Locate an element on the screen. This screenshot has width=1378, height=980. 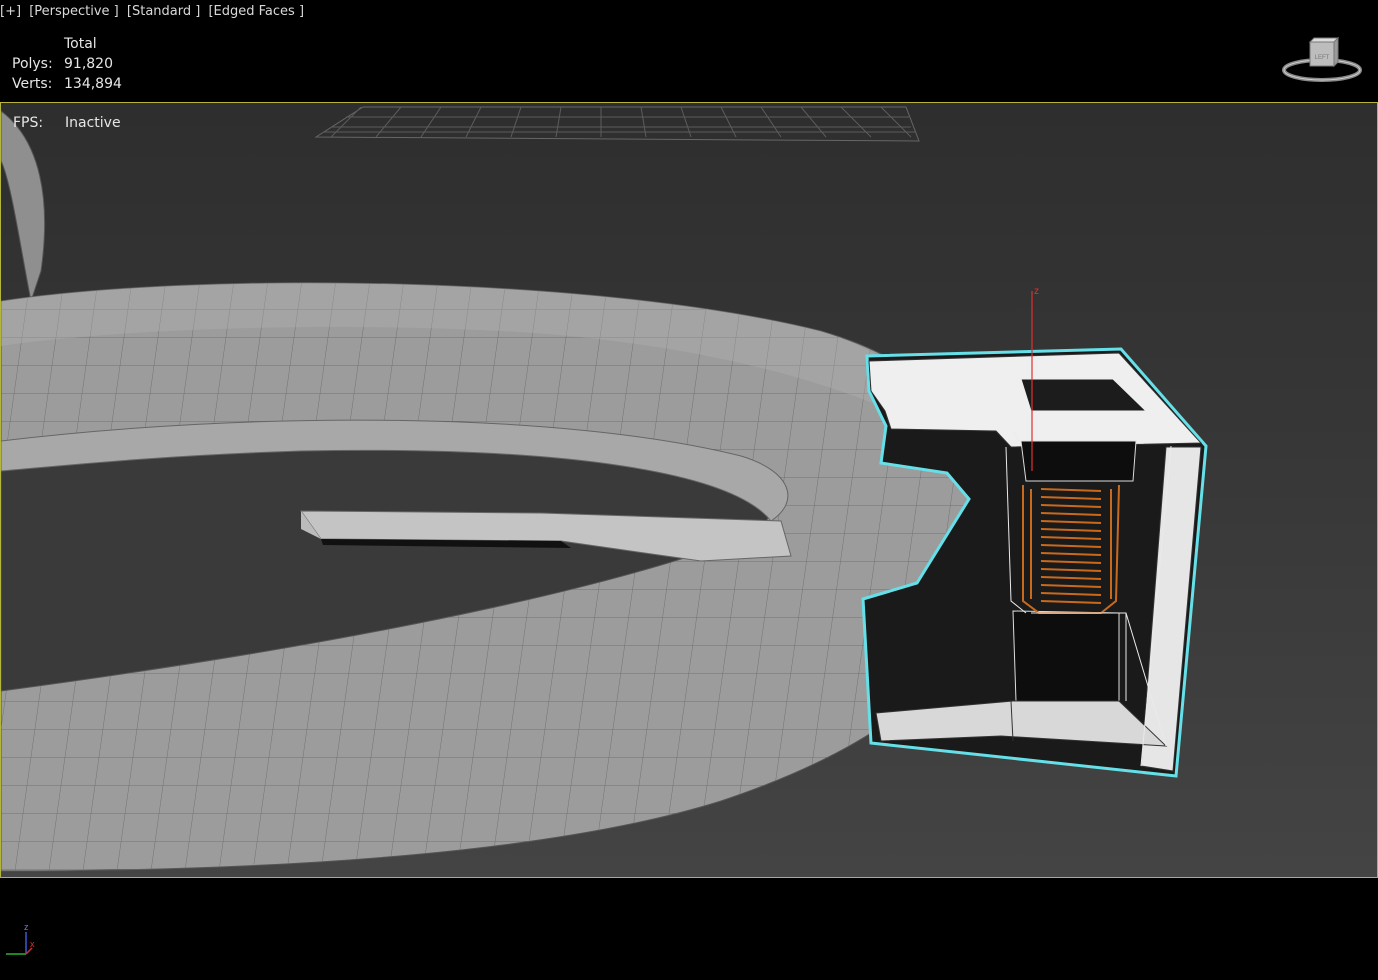
viewport-shading-mode-menu: [Standard ] is located at coordinates (163, 11).